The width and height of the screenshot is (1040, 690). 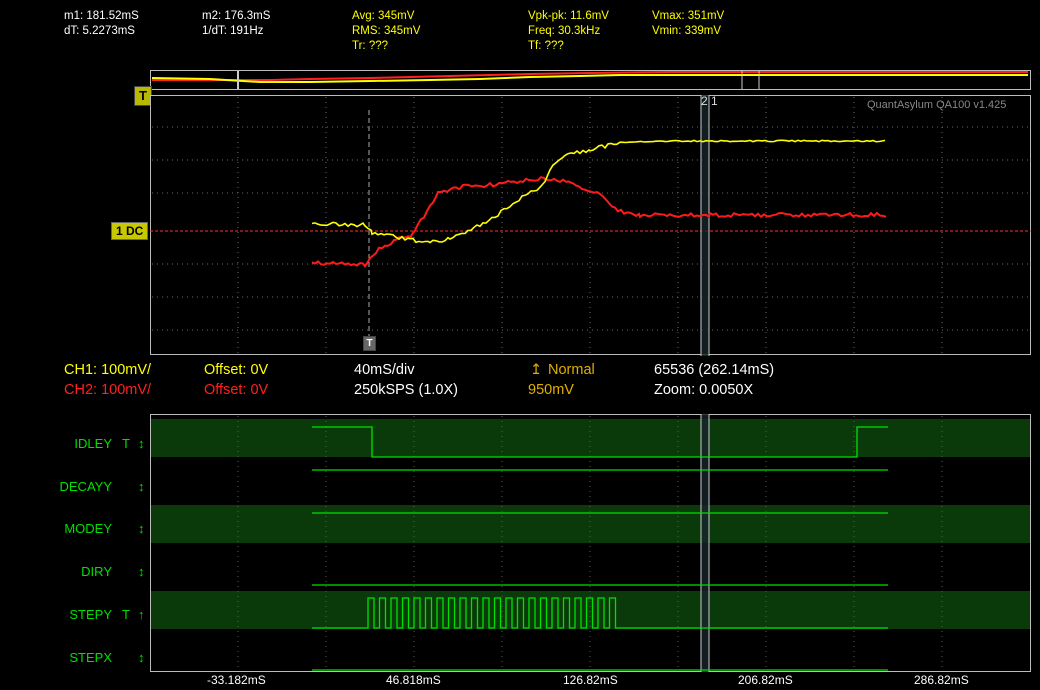 I want to click on cursor-labels: 2 1, so click(x=709, y=101).